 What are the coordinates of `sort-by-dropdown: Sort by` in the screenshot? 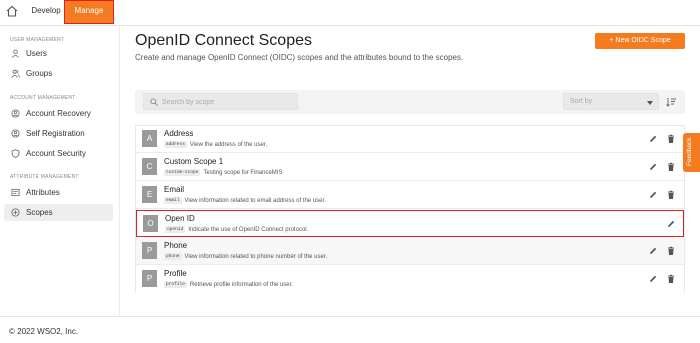 It's located at (611, 101).